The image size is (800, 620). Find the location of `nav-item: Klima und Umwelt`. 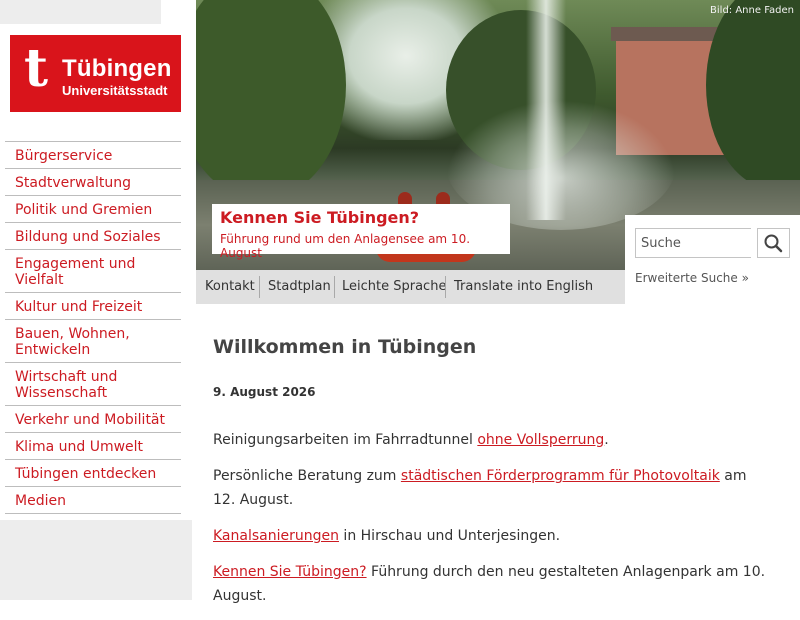

nav-item: Klima und Umwelt is located at coordinates (93, 446).